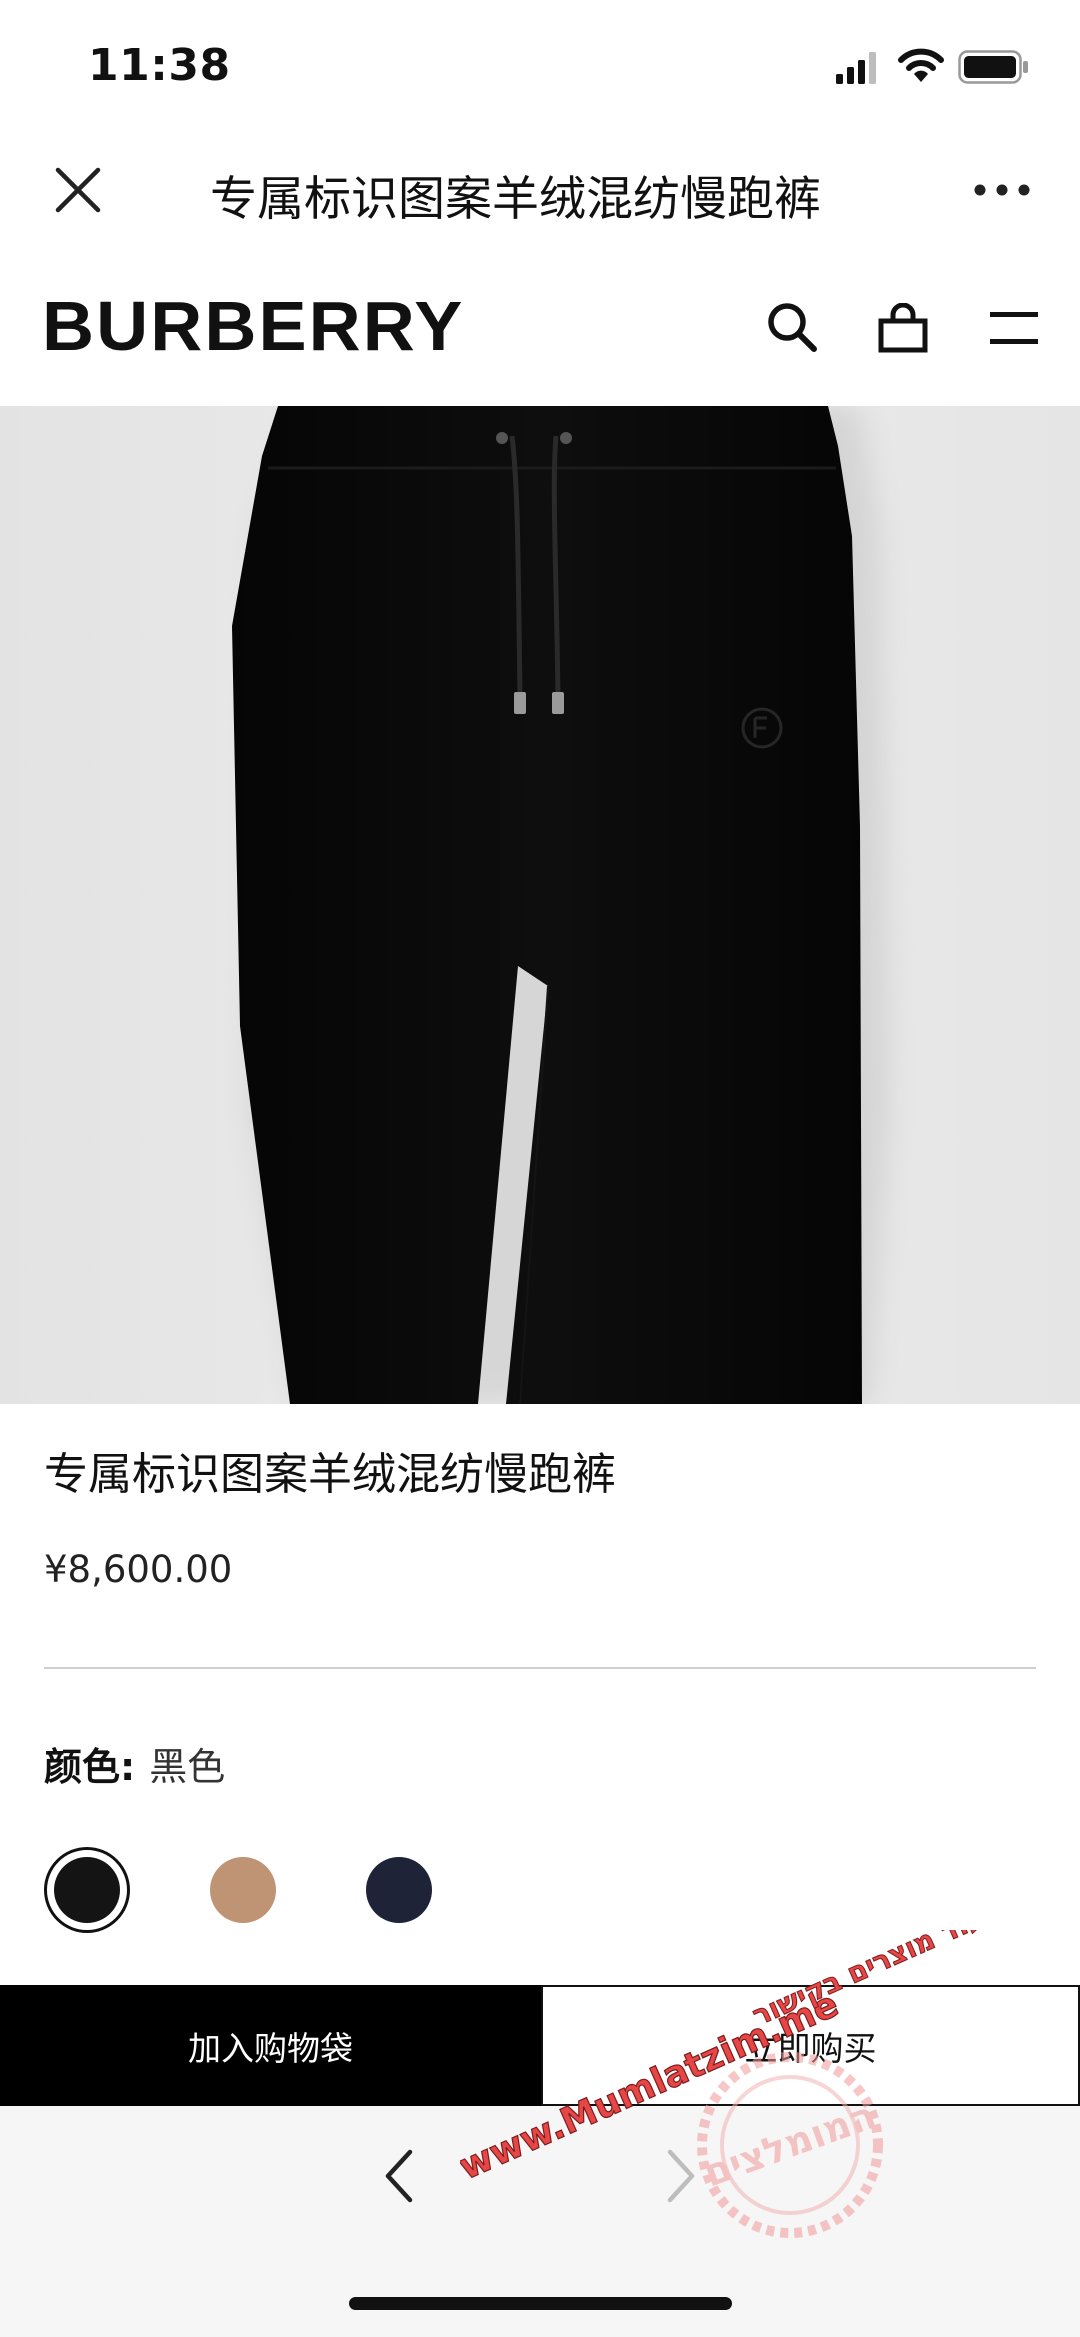 The width and height of the screenshot is (1080, 2337). I want to click on brand-logo: BURBERRY, so click(253, 326).